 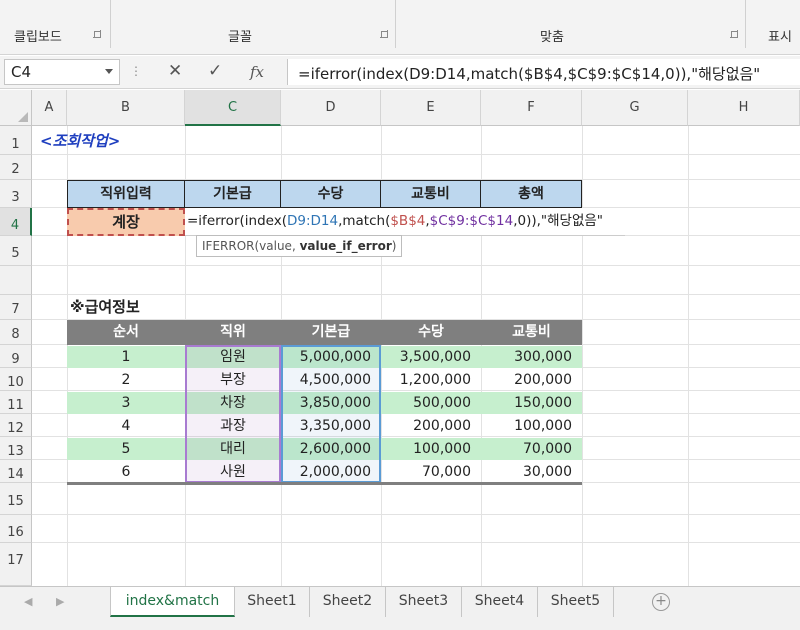 I want to click on ribbon-group-alignment-label: 맞춤, so click(x=552, y=37).